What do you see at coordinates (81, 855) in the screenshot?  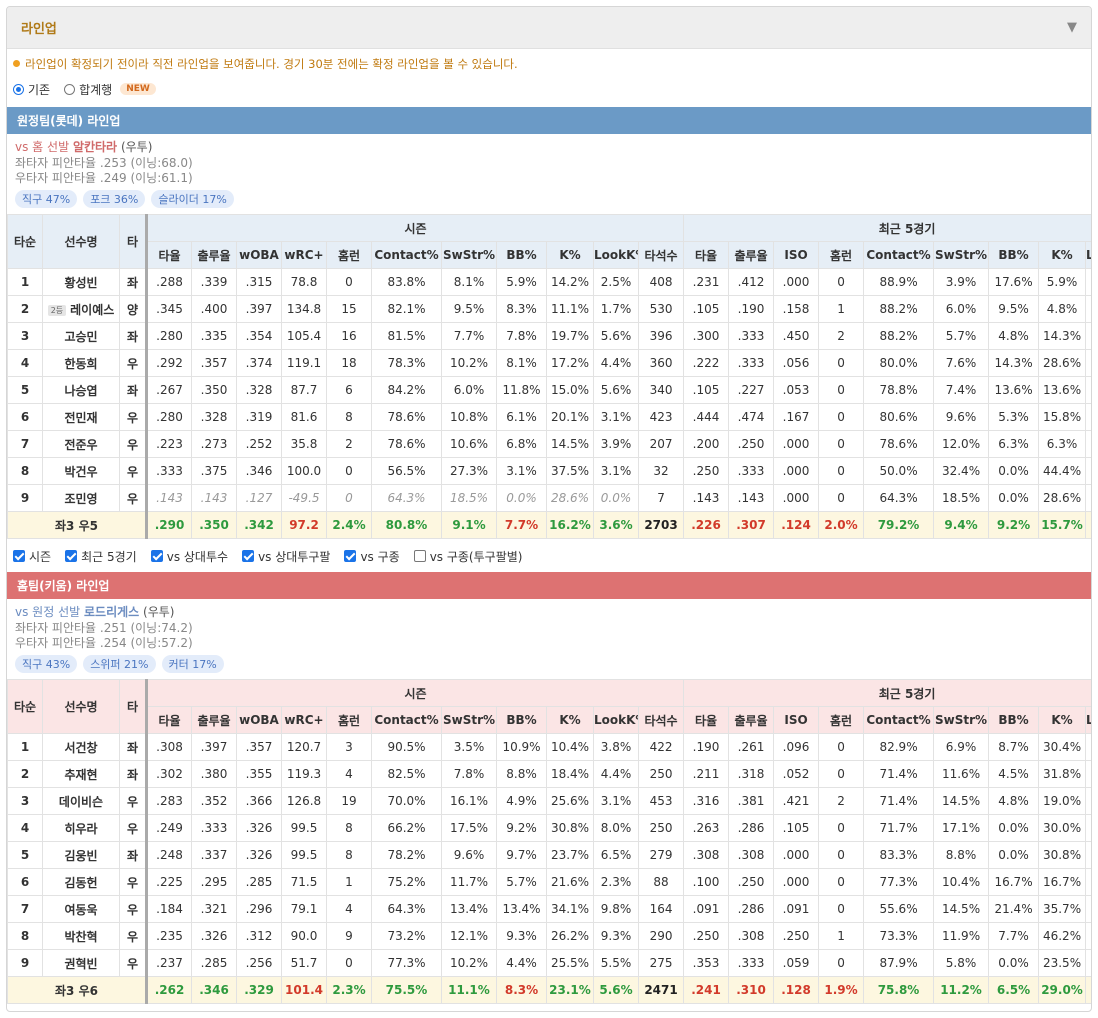 I see `player-name: 김웅빈` at bounding box center [81, 855].